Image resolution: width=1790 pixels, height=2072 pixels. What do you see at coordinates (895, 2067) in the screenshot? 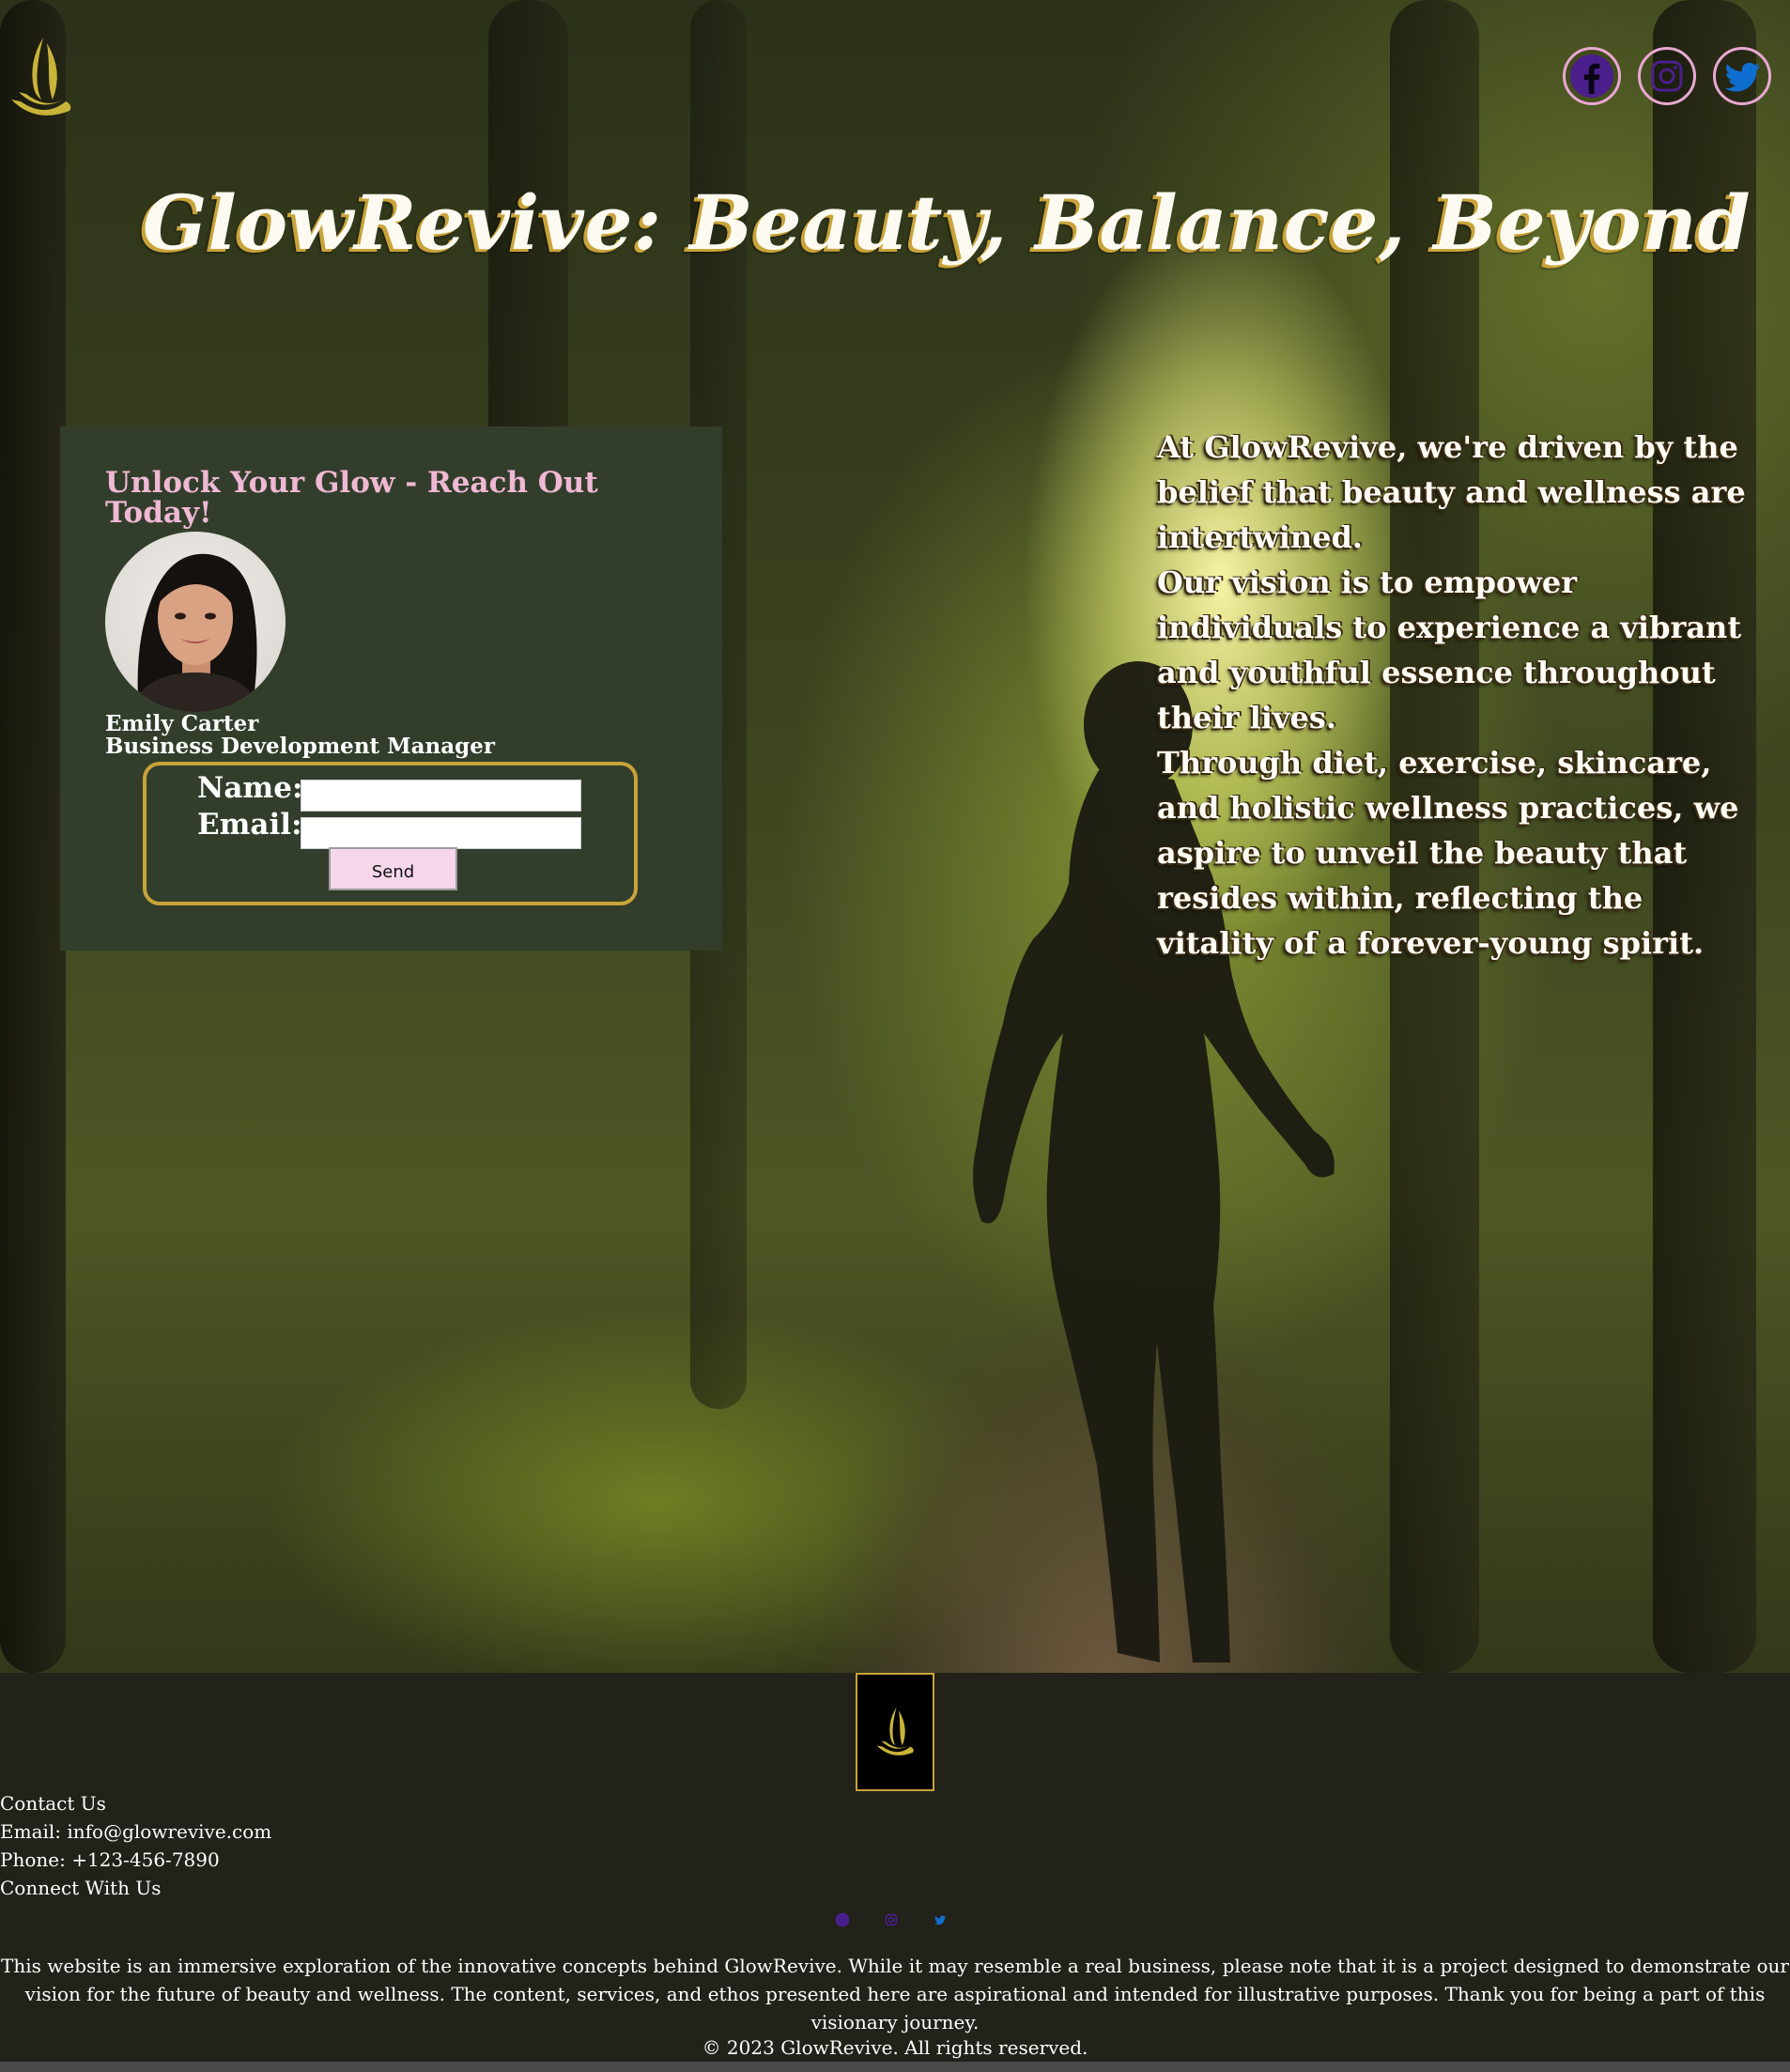
I see `bottom-strip` at bounding box center [895, 2067].